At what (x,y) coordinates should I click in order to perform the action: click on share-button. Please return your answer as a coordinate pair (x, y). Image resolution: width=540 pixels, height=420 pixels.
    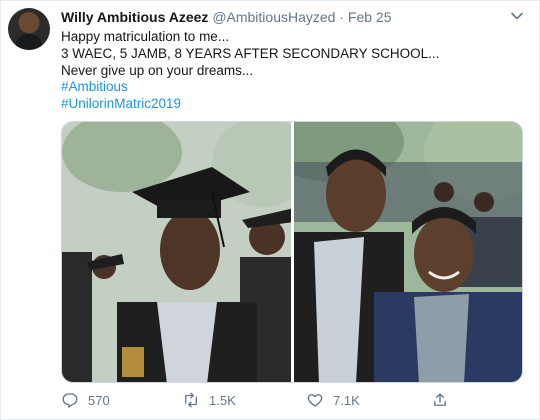
    Looking at the image, I should click on (444, 400).